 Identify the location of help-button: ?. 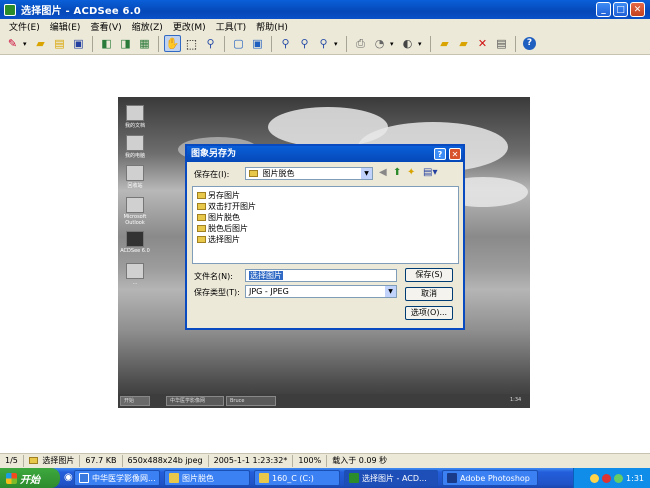
(529, 43).